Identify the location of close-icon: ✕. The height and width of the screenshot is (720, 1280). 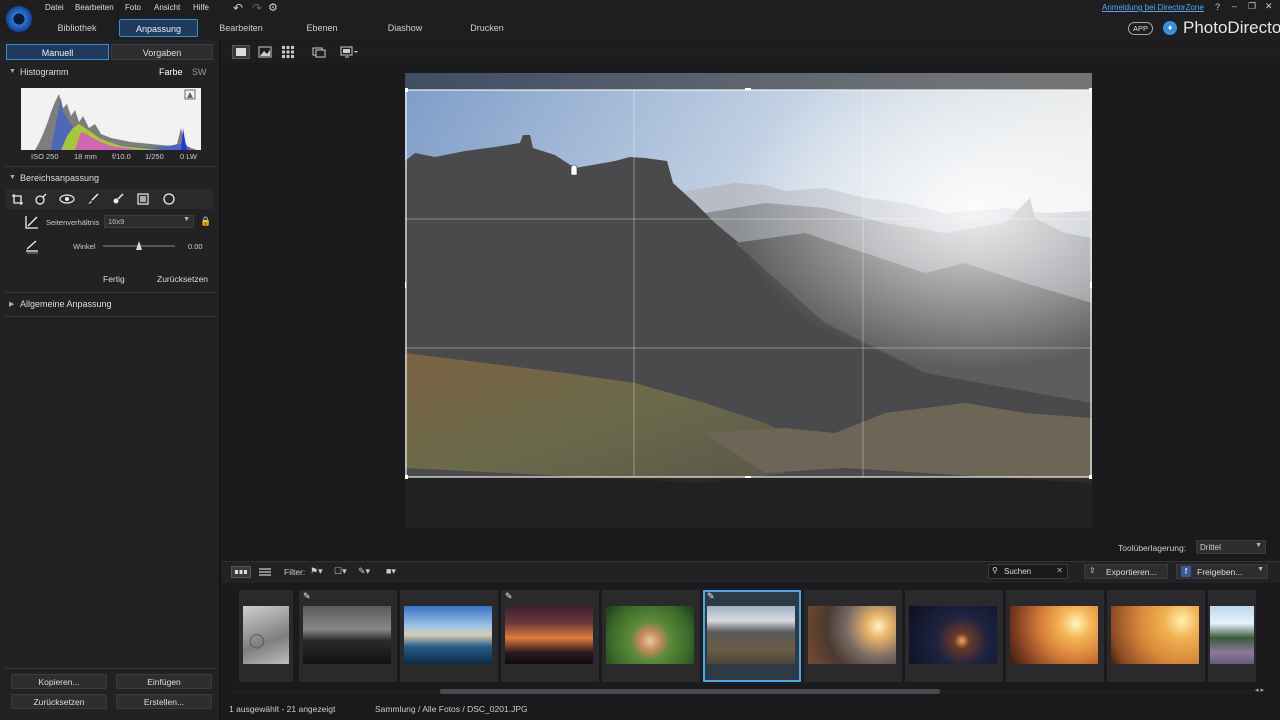
(1269, 6).